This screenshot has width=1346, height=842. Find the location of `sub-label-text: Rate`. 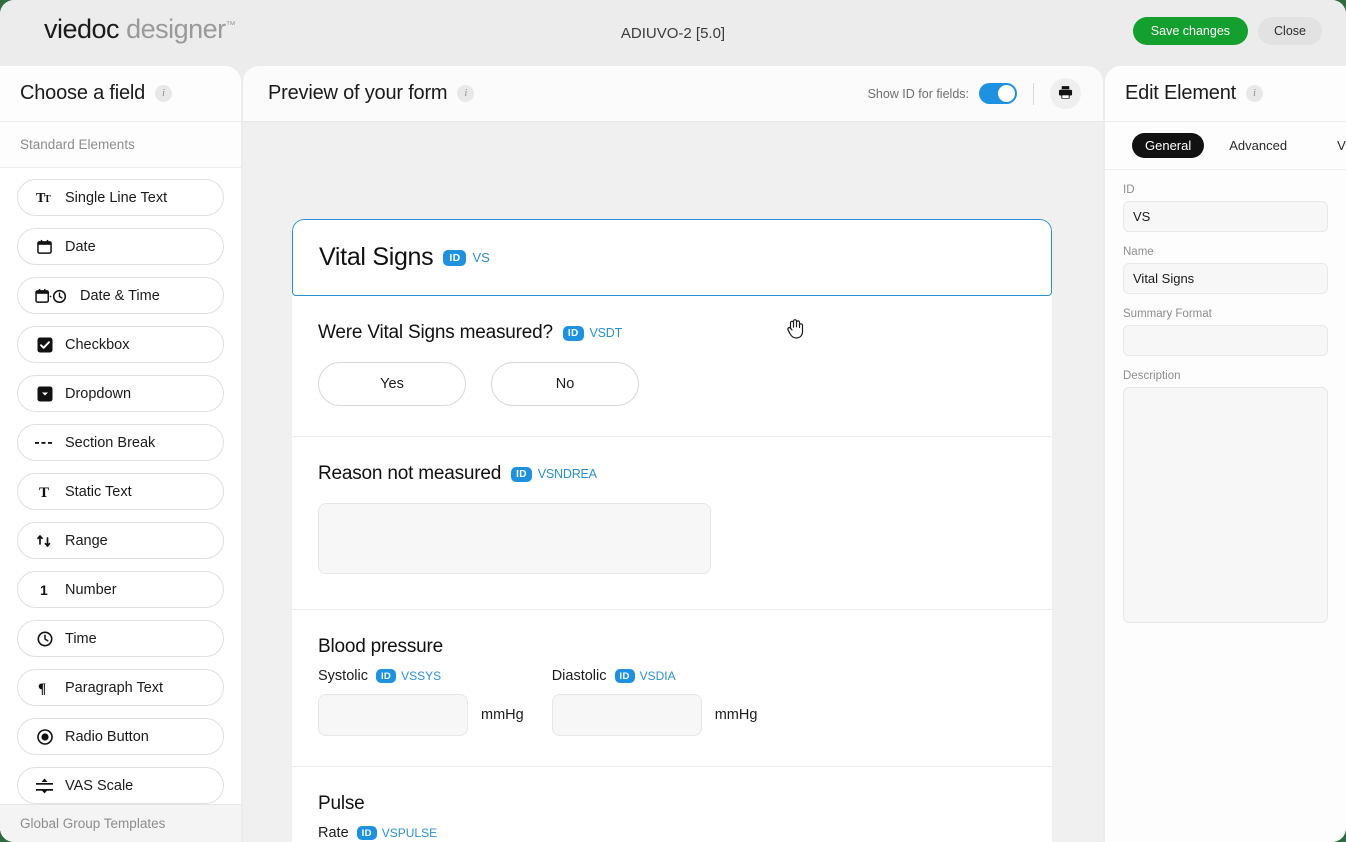

sub-label-text: Rate is located at coordinates (333, 833).